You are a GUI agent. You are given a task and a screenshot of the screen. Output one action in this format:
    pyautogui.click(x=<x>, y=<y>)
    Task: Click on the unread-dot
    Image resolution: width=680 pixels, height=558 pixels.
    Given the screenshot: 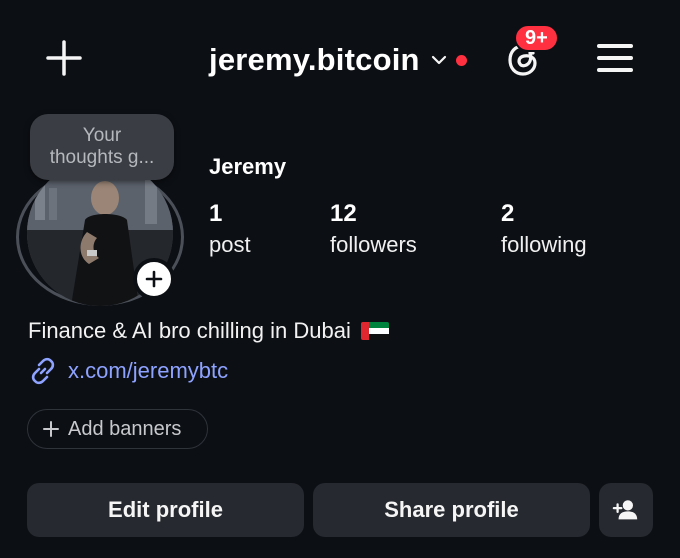 What is the action you would take?
    pyautogui.click(x=461, y=60)
    